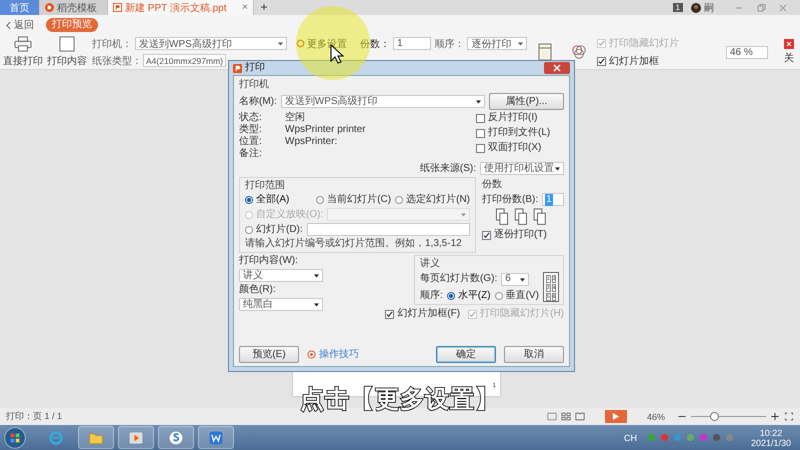  Describe the element at coordinates (269, 354) in the screenshot. I see `preview-button: 预览(E)` at that location.